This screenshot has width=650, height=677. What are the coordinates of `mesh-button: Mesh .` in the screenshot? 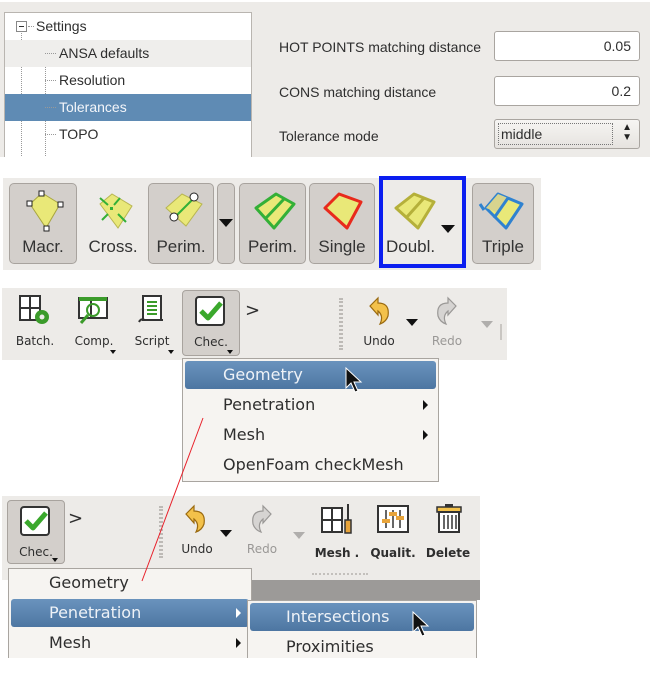 It's located at (337, 531).